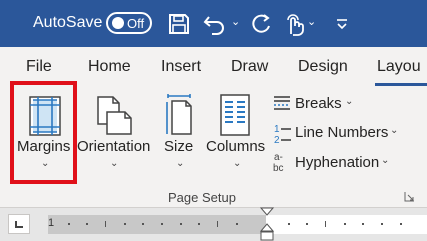 This screenshot has height=241, width=427. What do you see at coordinates (114, 163) in the screenshot?
I see `orientation-dropdown-icon: ⌄` at bounding box center [114, 163].